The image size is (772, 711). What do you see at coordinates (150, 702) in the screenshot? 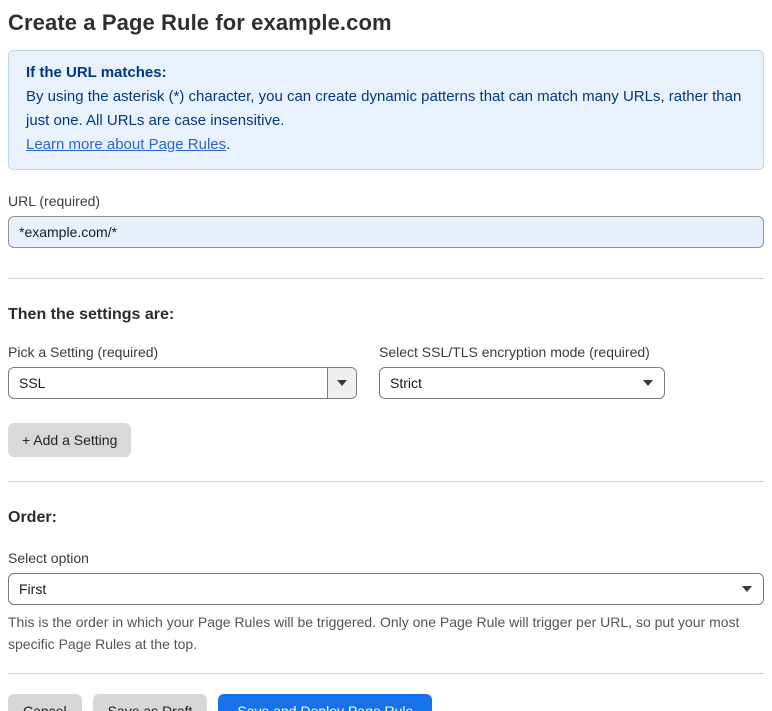
I see `save-as-draft-button: Save as Draft` at bounding box center [150, 702].